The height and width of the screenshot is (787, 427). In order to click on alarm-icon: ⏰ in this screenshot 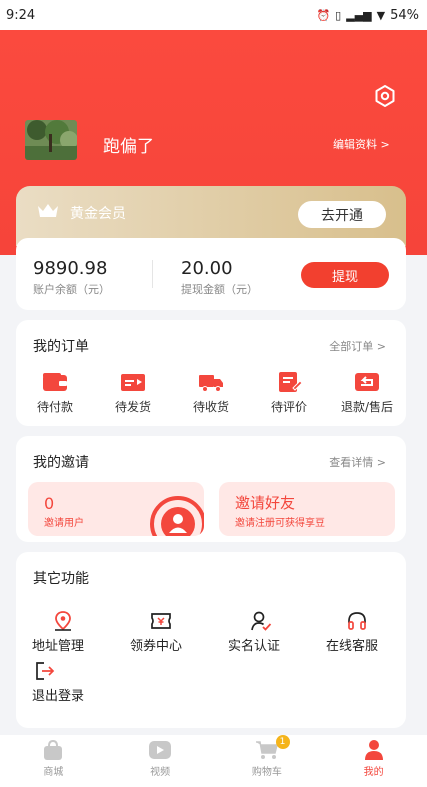, I will do `click(323, 15)`.